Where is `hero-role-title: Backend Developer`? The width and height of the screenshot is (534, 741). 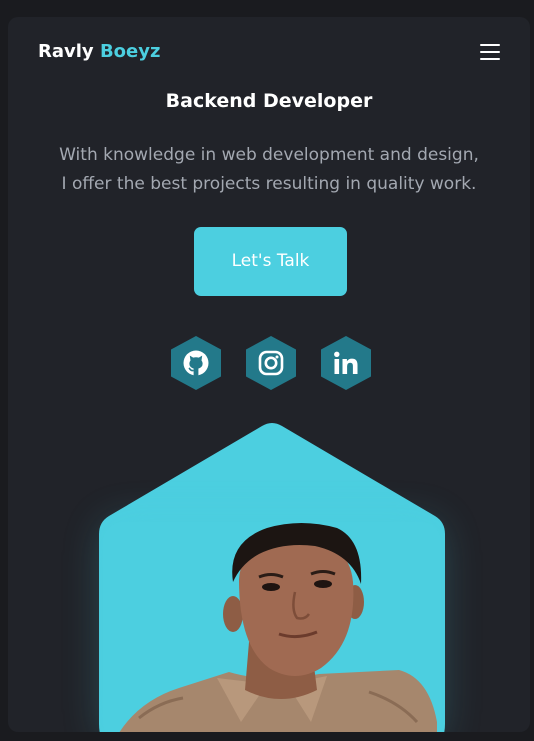
hero-role-title: Backend Developer is located at coordinates (269, 101).